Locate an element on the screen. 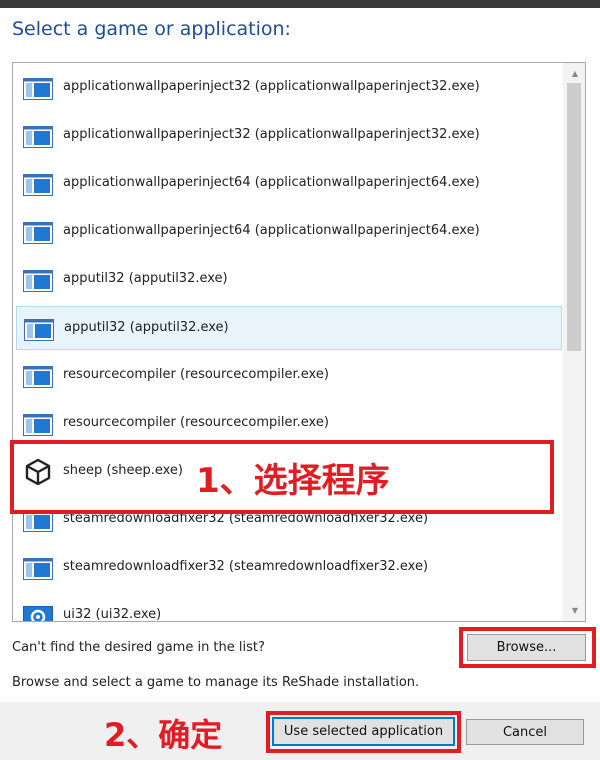 The width and height of the screenshot is (600, 760). vertical-scrollbar: ▲ ▼ is located at coordinates (574, 342).